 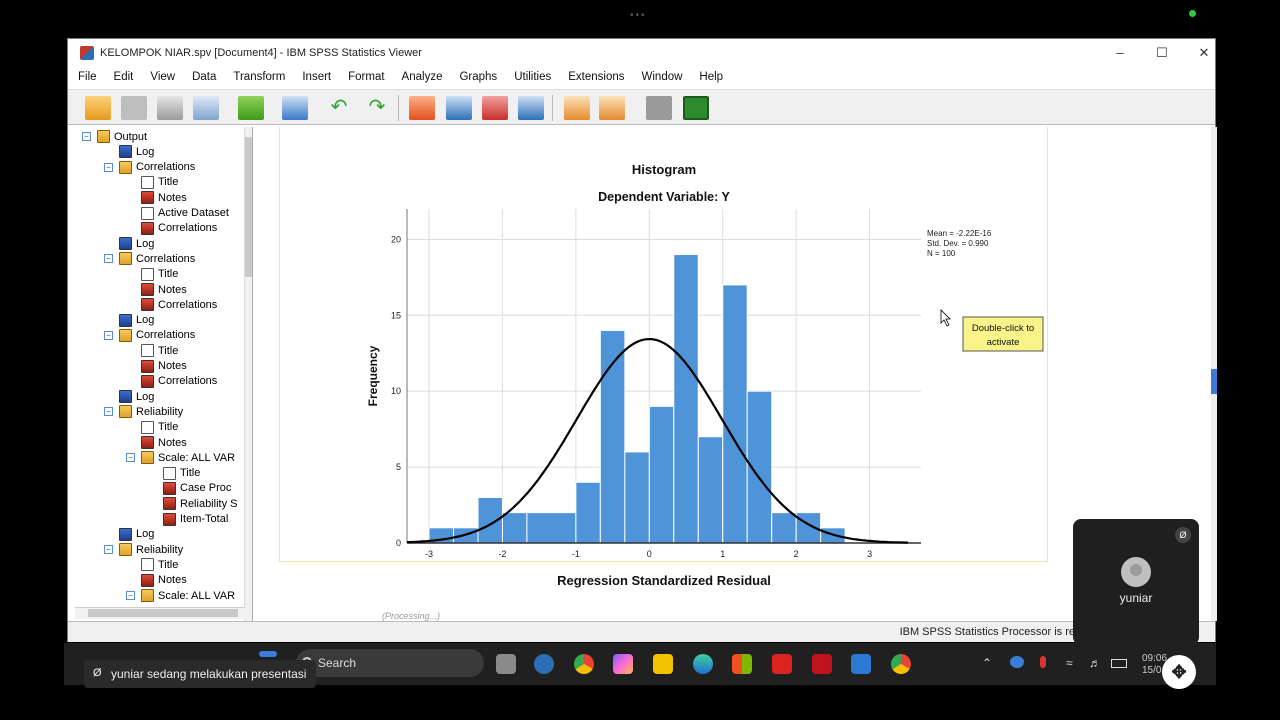 What do you see at coordinates (1095, 663) in the screenshot?
I see `volume-icon: ♬` at bounding box center [1095, 663].